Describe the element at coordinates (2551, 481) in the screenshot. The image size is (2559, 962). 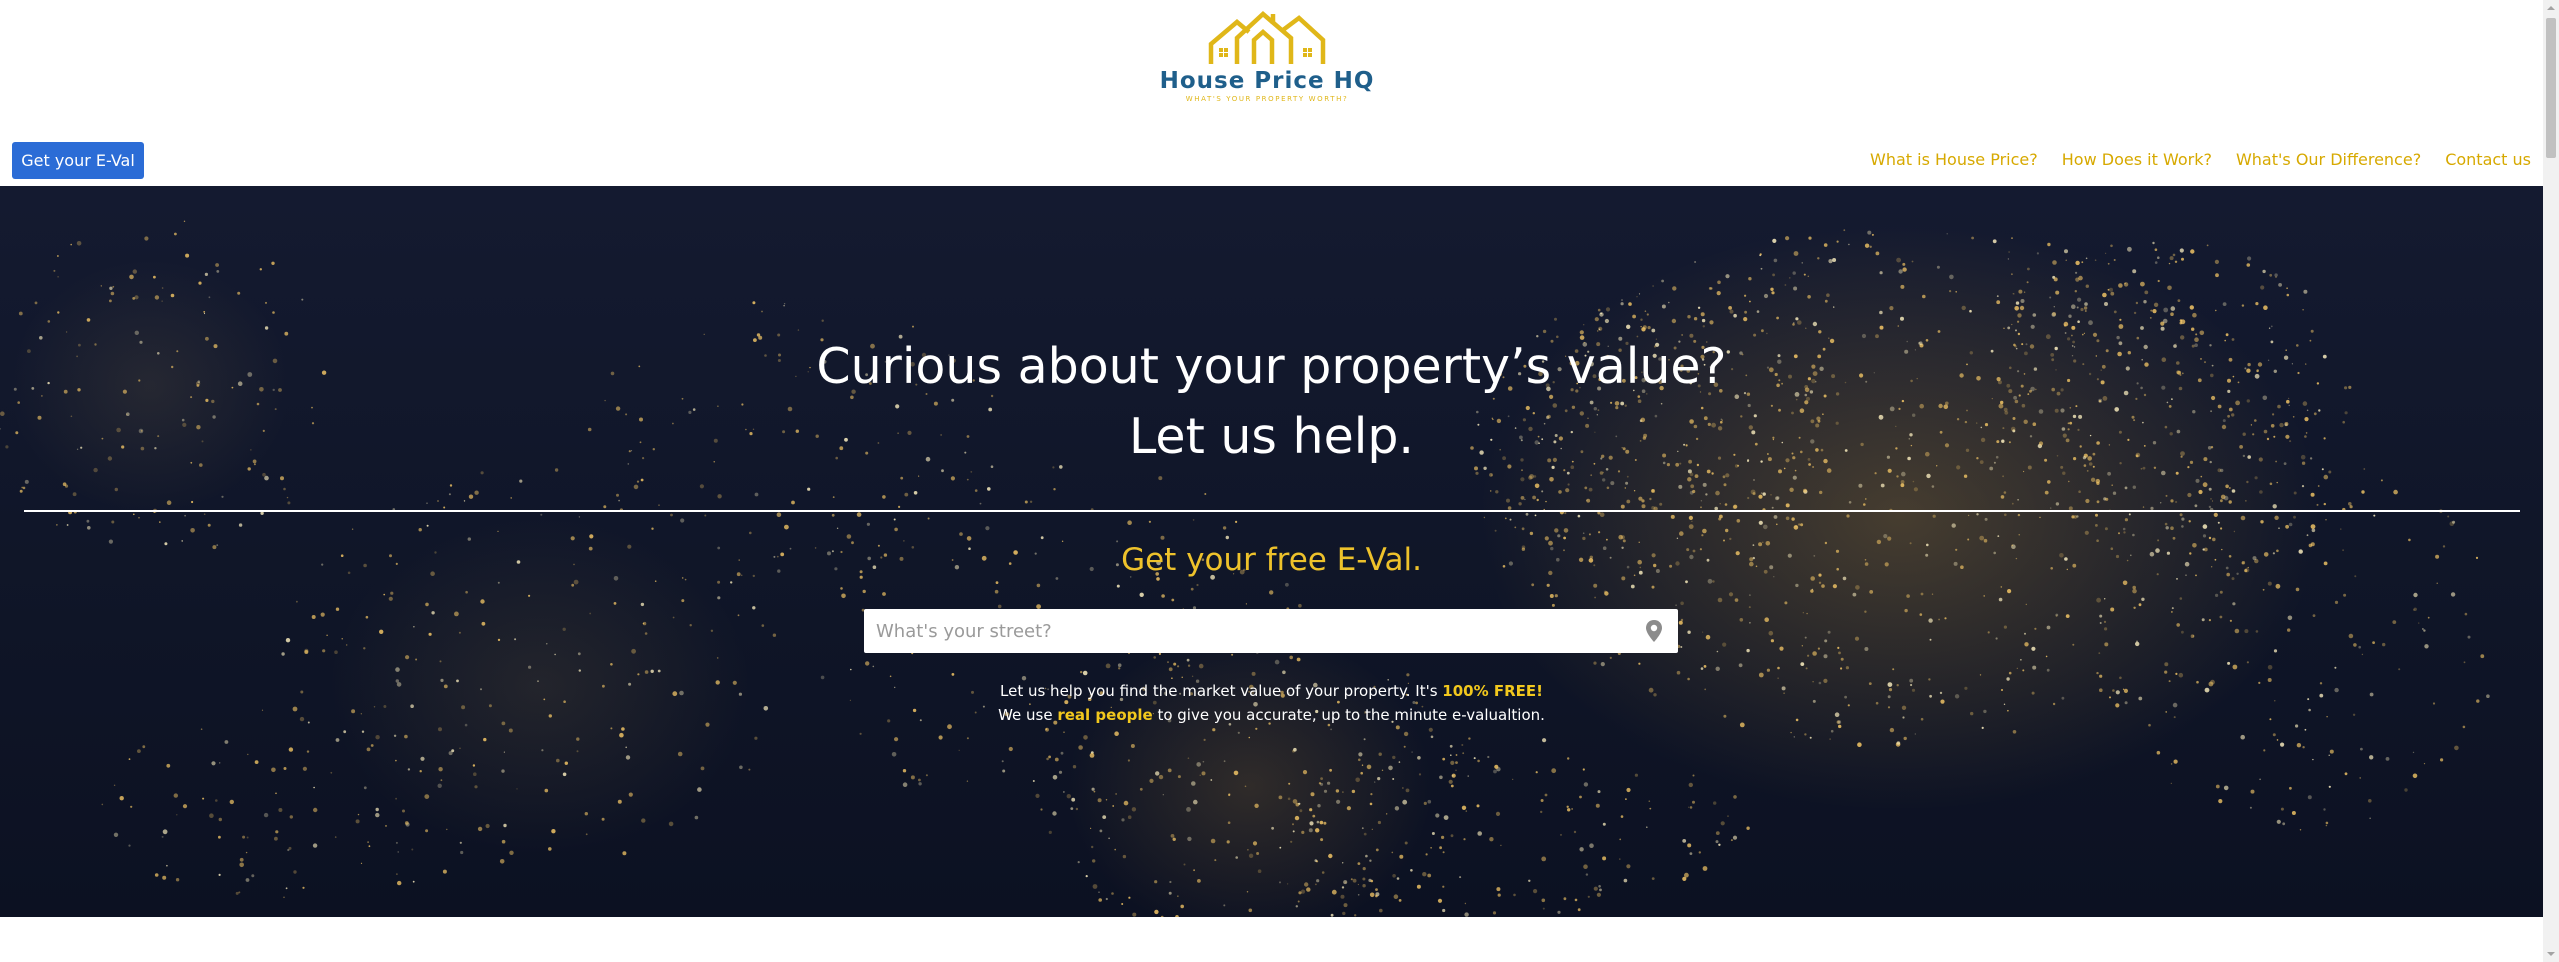
I see `page-scrollbar` at that location.